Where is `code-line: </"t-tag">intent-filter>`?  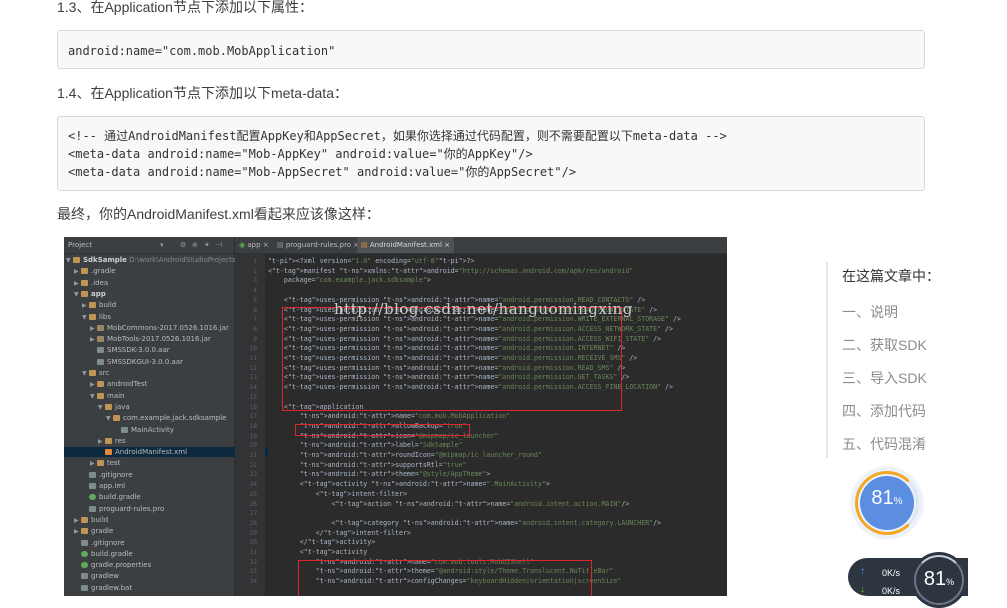
code-line: </"t-tag">intent-filter> is located at coordinates (339, 532).